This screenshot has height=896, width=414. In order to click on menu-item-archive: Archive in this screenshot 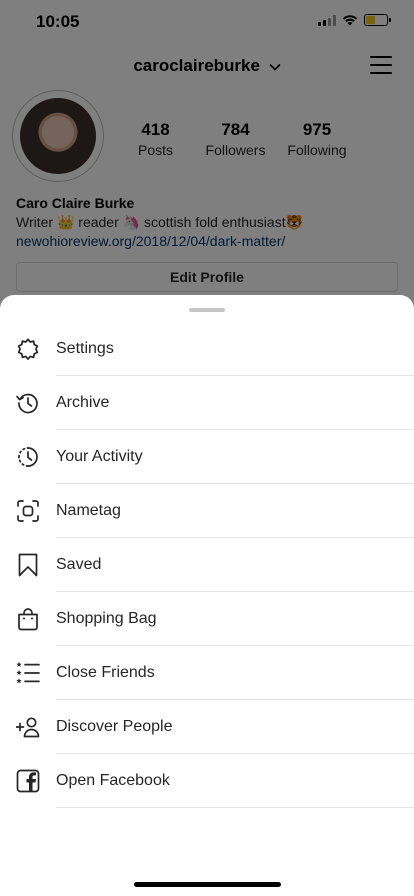, I will do `click(207, 403)`.